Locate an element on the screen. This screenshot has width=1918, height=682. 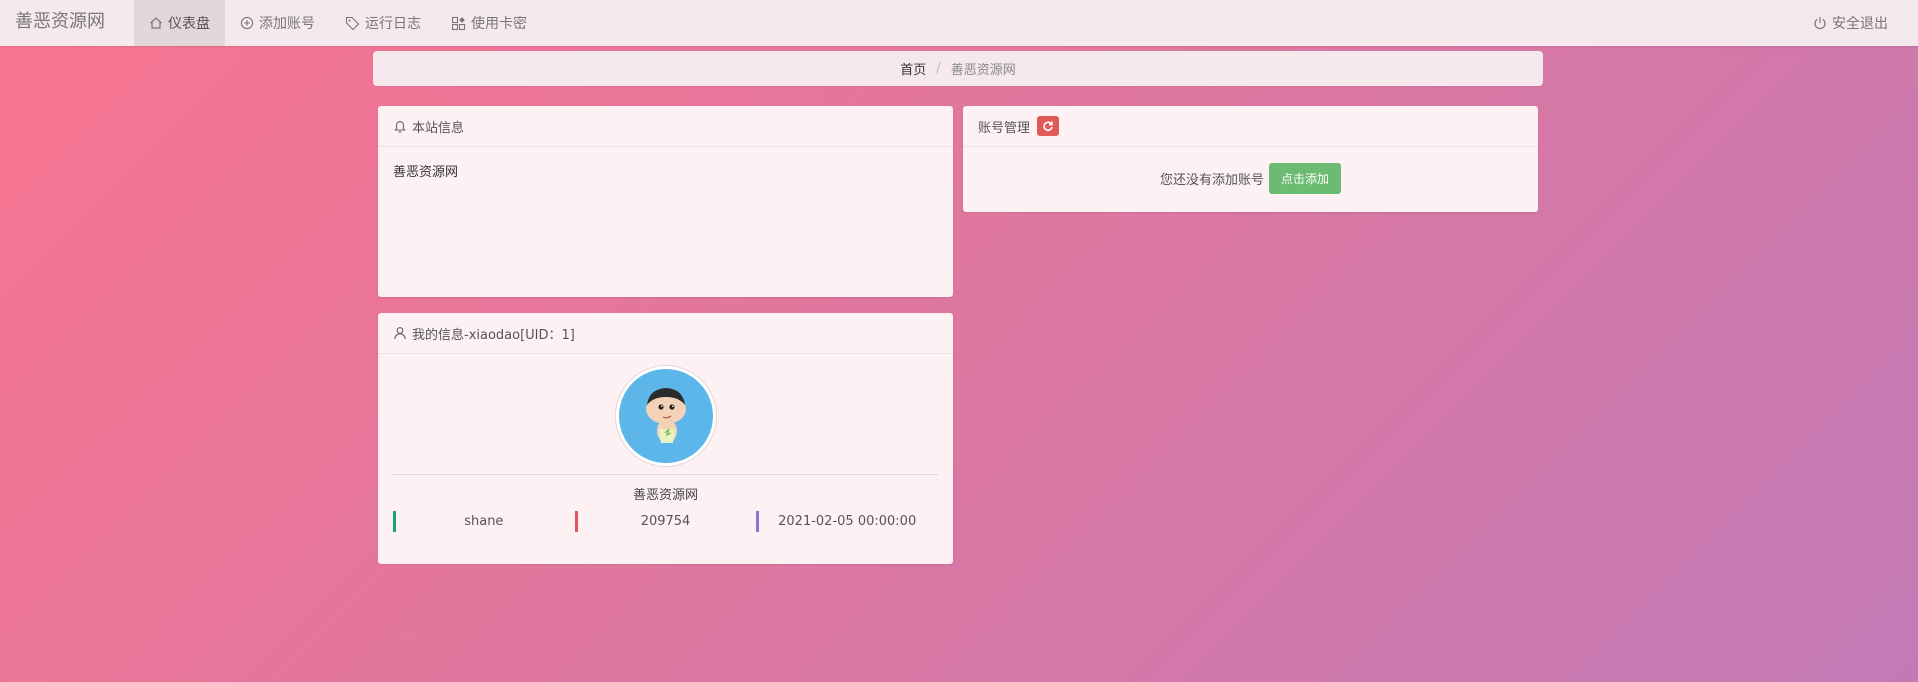
account-empty-text: 您还没有添加账号 is located at coordinates (1211, 180).